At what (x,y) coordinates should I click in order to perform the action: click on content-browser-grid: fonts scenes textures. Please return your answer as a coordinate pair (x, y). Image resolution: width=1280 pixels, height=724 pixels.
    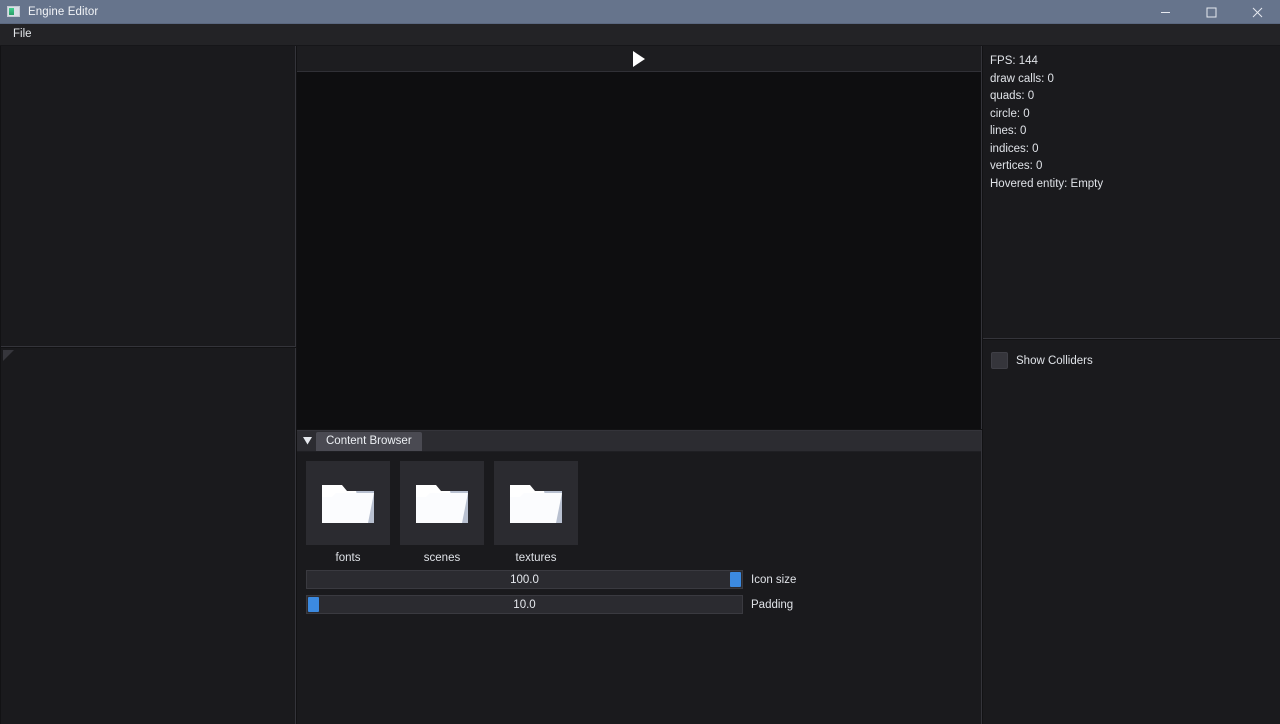
    Looking at the image, I should click on (643, 512).